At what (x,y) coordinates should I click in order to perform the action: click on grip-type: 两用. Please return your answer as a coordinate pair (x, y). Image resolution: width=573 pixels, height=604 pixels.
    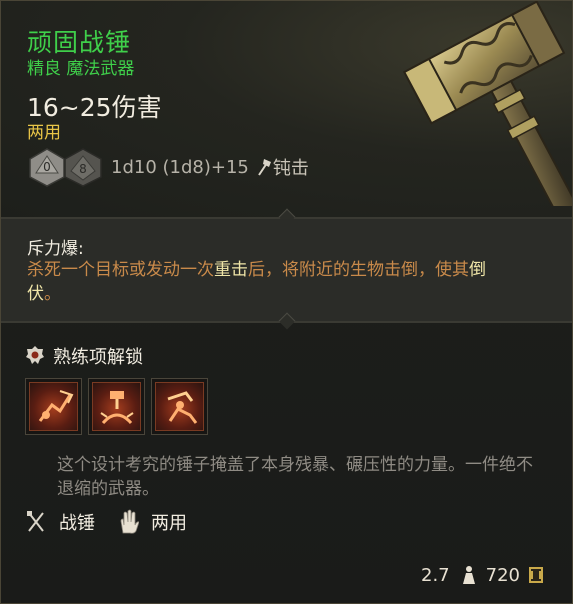
    Looking at the image, I should click on (169, 523).